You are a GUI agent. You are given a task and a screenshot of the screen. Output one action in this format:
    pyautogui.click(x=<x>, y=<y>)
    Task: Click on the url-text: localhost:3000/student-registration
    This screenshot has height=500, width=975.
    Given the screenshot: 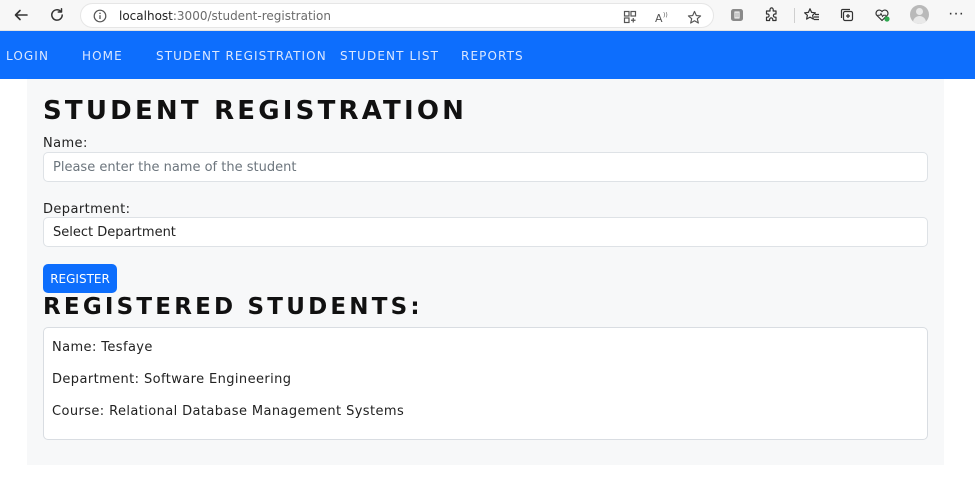 What is the action you would take?
    pyautogui.click(x=225, y=16)
    